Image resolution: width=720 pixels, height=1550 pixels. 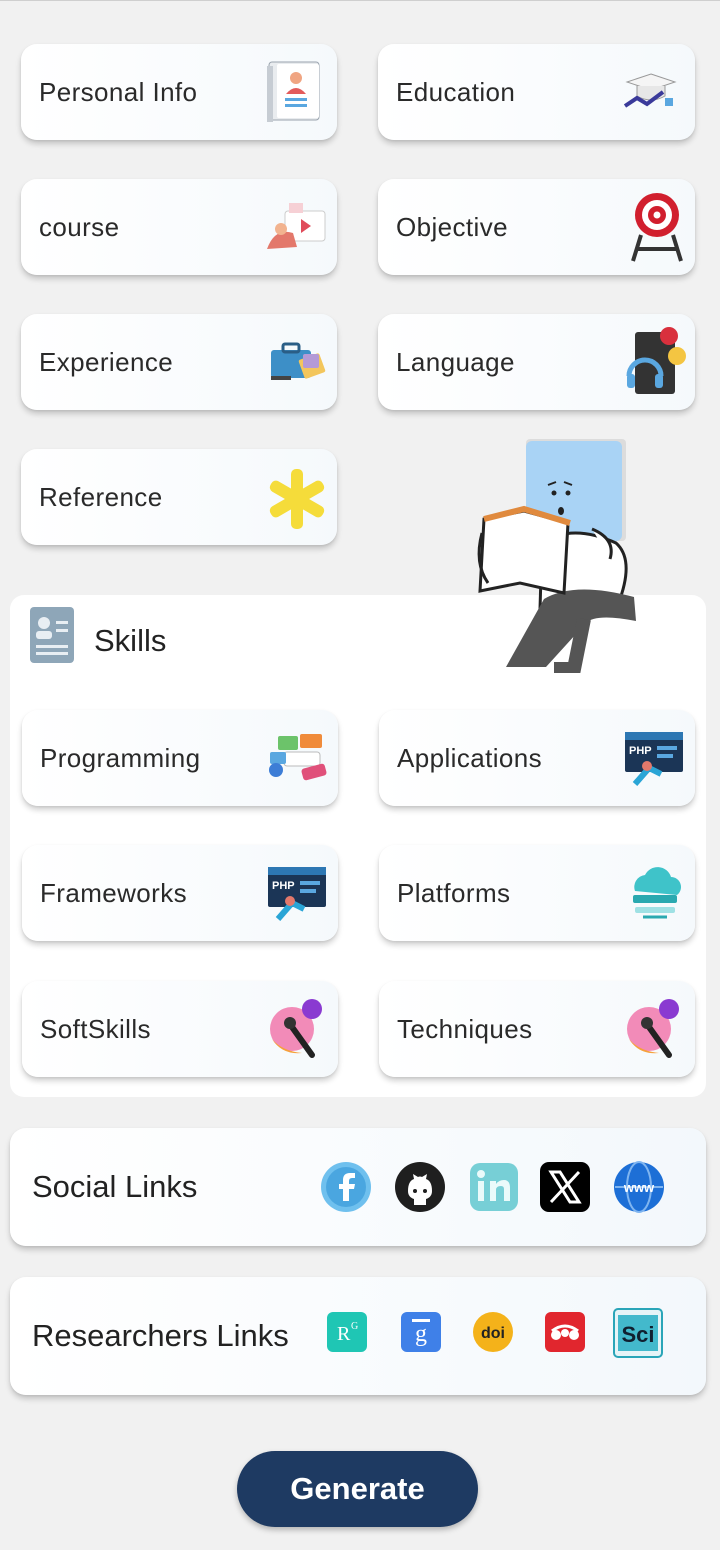 What do you see at coordinates (654, 92) in the screenshot?
I see `graduation-cap-icon` at bounding box center [654, 92].